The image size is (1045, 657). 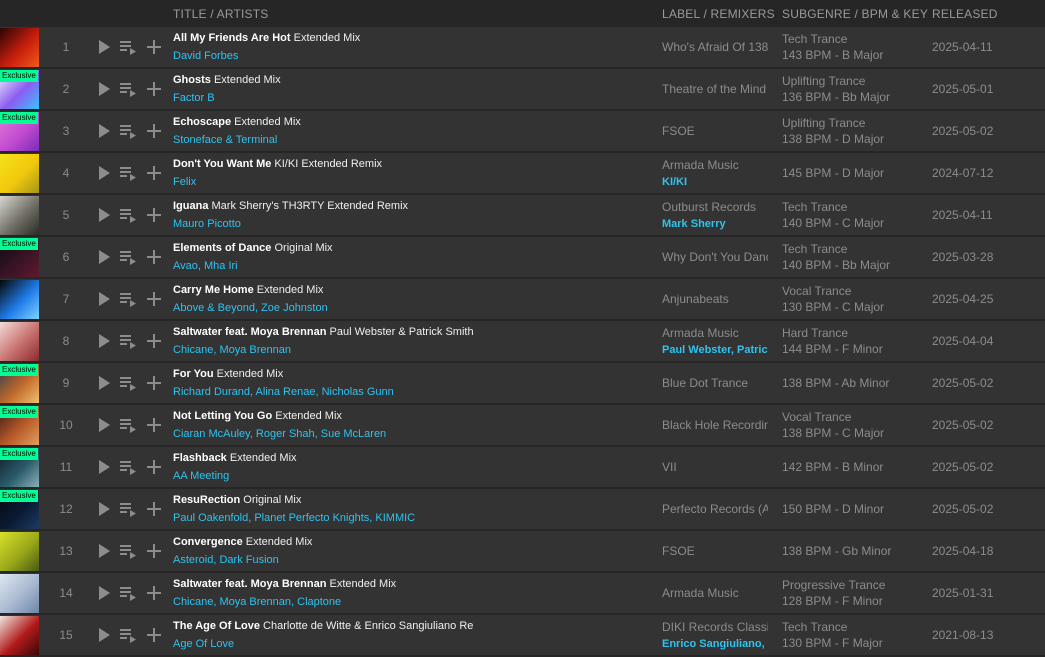 What do you see at coordinates (323, 80) in the screenshot?
I see `track-title-link: Ghosts Extended Mix` at bounding box center [323, 80].